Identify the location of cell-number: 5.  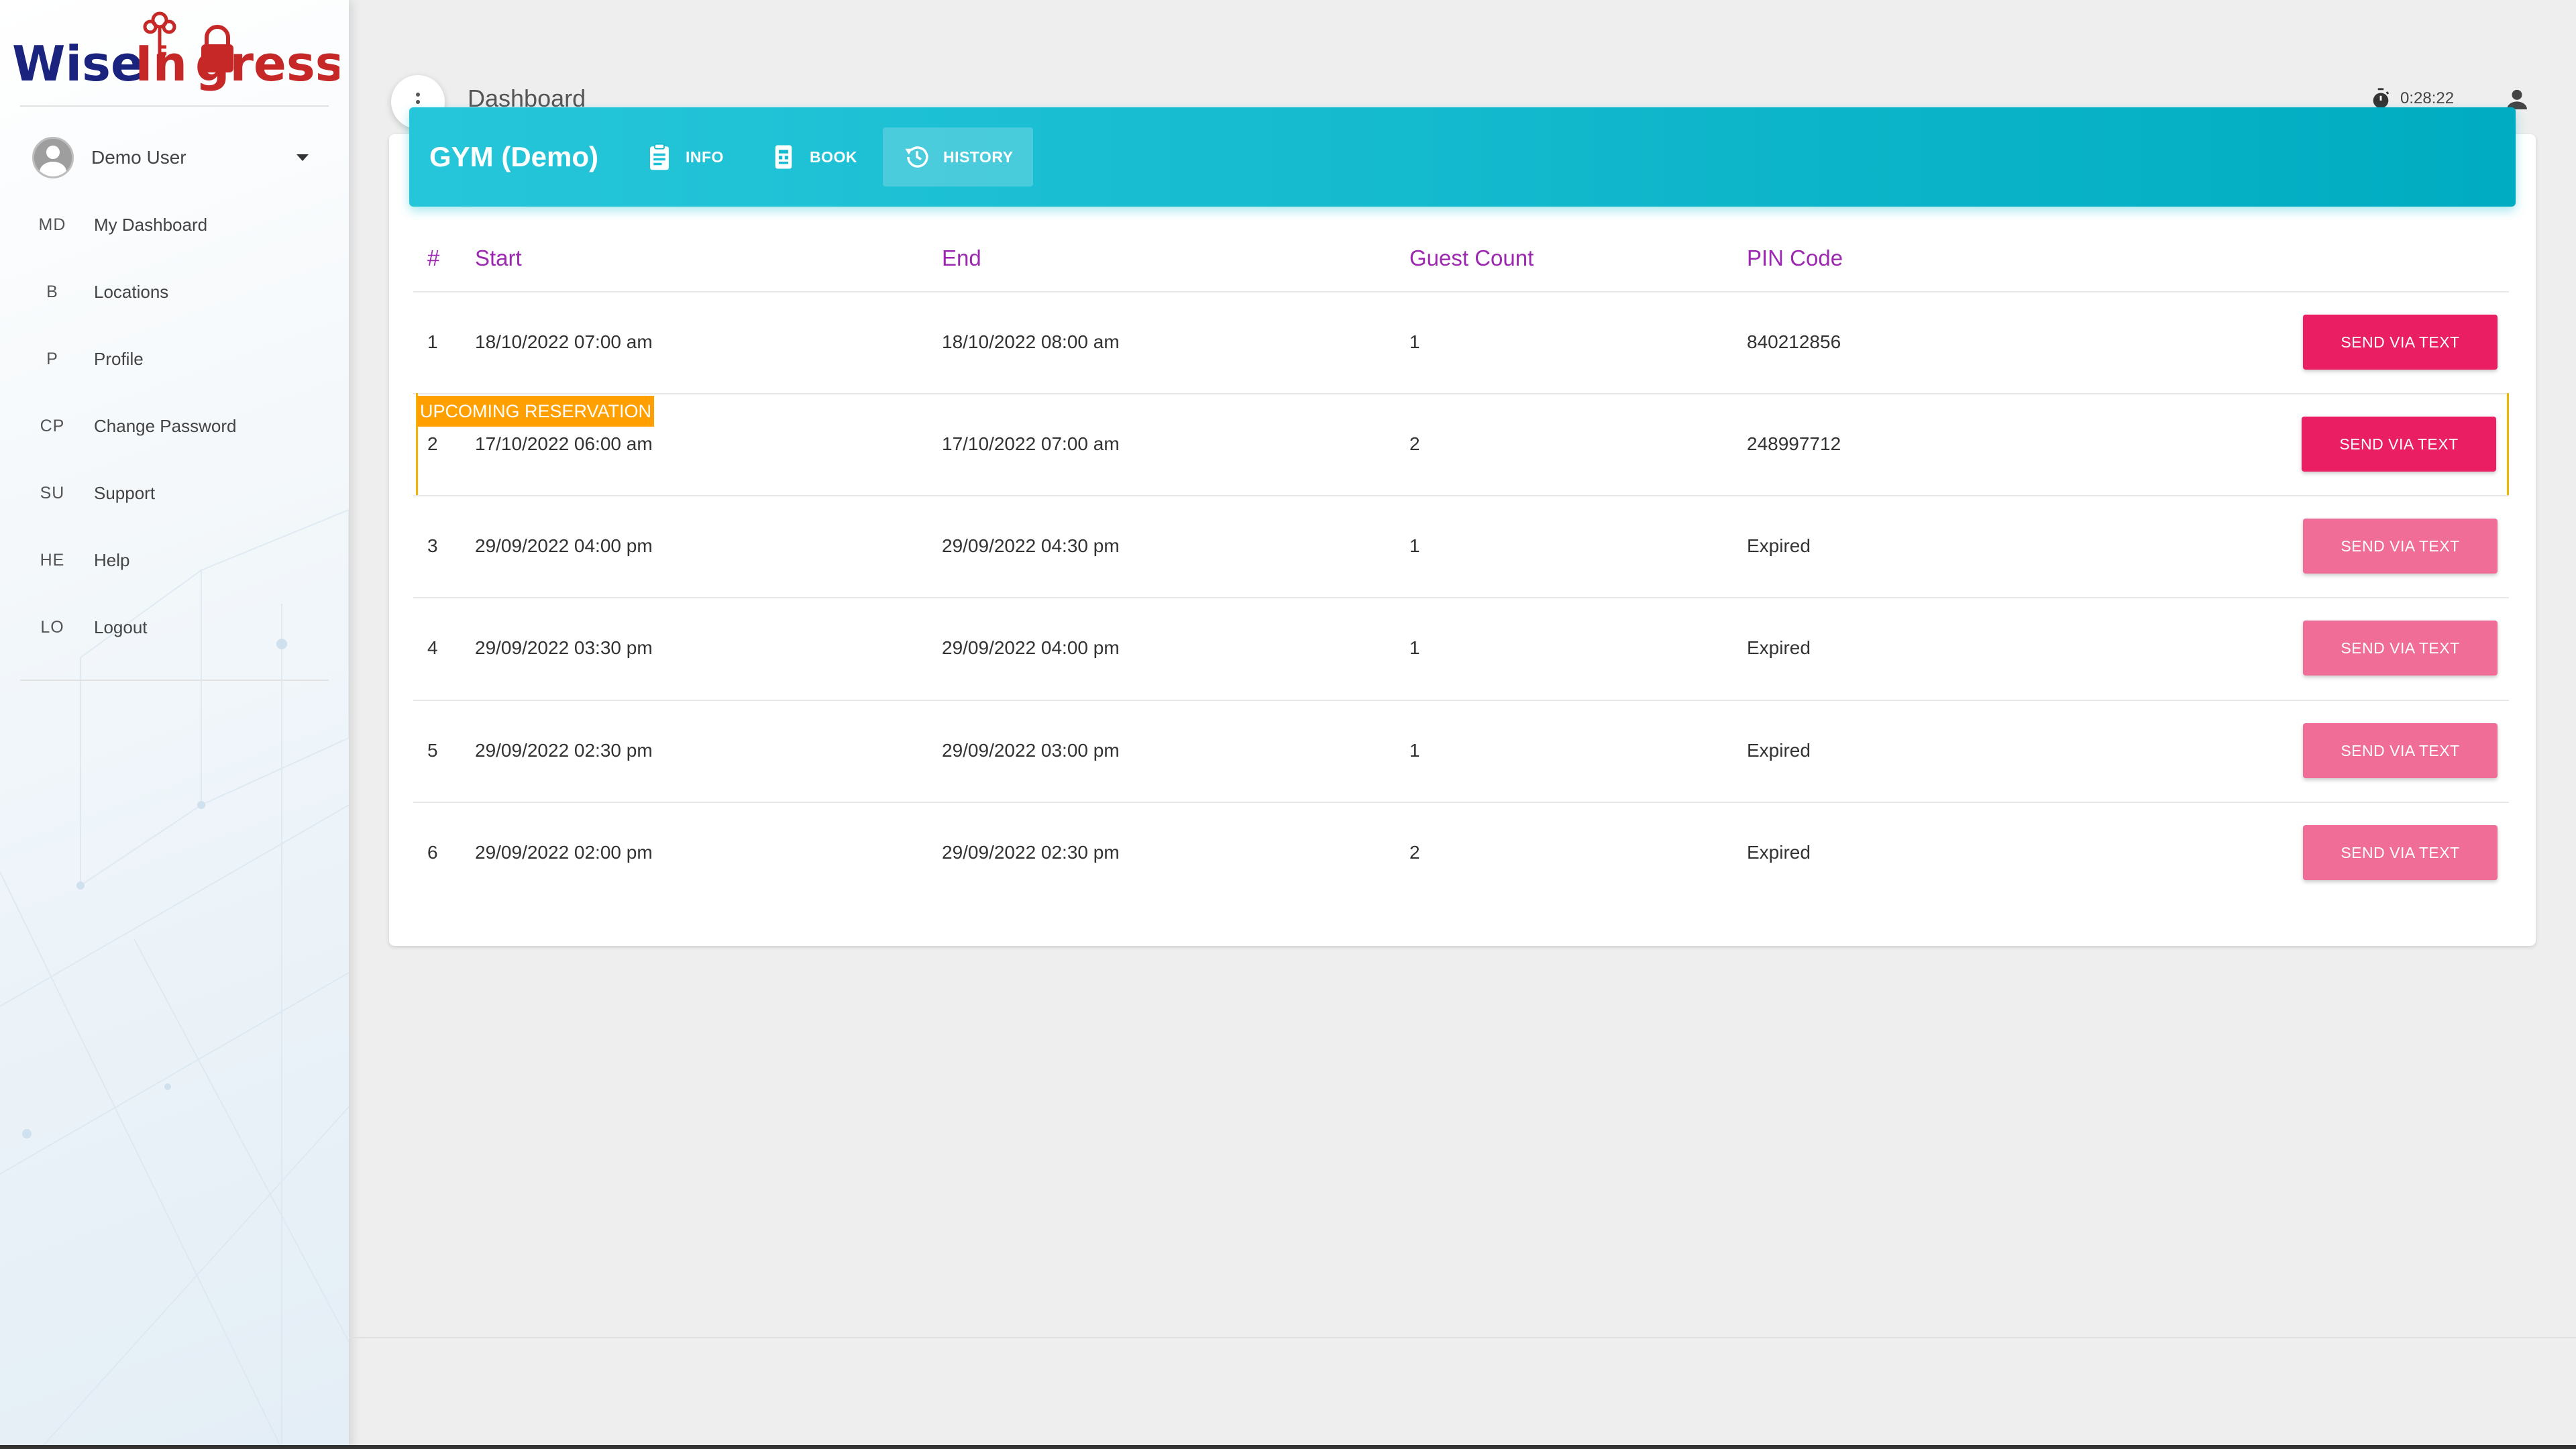
(432, 750).